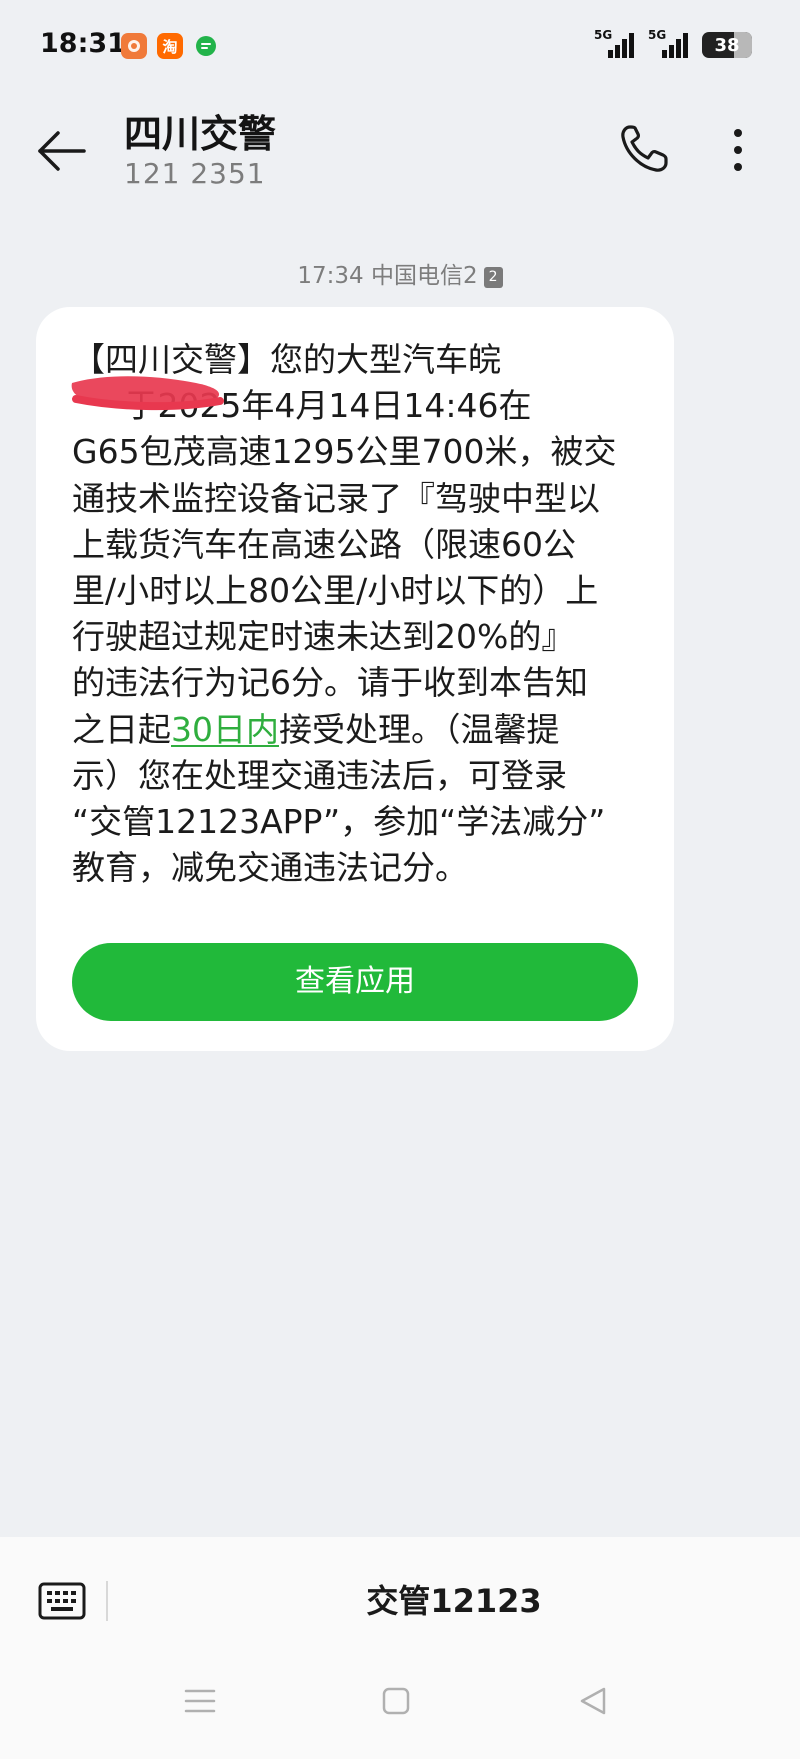  I want to click on message-line: 上载货汽车在高速公路（限速60公, so click(324, 544).